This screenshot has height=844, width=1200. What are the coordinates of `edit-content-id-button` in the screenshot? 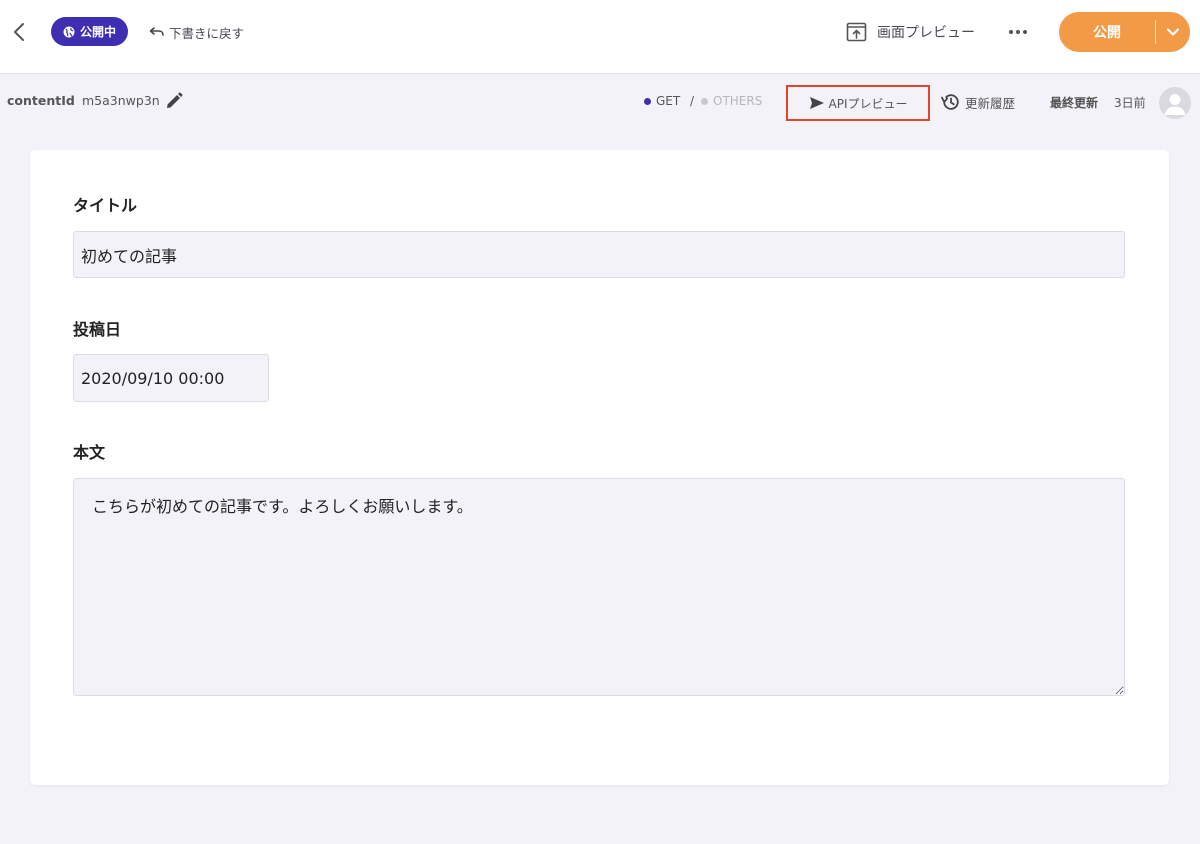 It's located at (174, 101).